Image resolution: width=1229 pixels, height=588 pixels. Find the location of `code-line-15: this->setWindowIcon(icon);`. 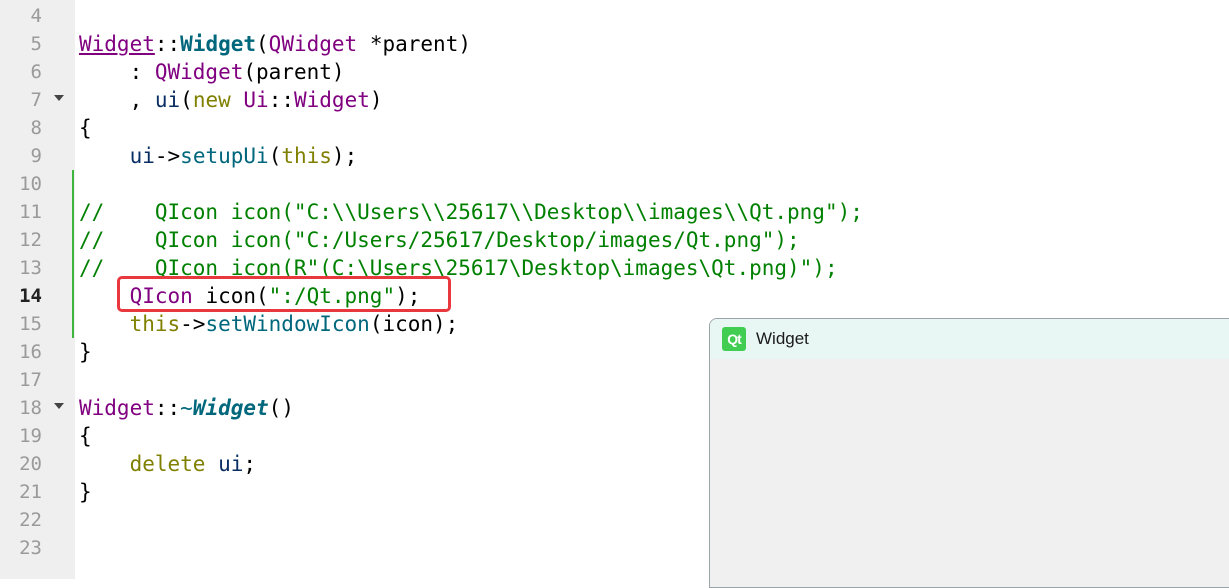

code-line-15: this->setWindowIcon(icon); is located at coordinates (269, 324).